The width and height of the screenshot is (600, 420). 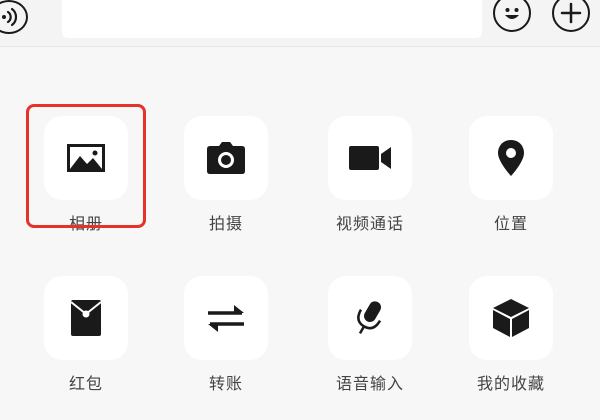 I want to click on cube-icon, so click(x=511, y=318).